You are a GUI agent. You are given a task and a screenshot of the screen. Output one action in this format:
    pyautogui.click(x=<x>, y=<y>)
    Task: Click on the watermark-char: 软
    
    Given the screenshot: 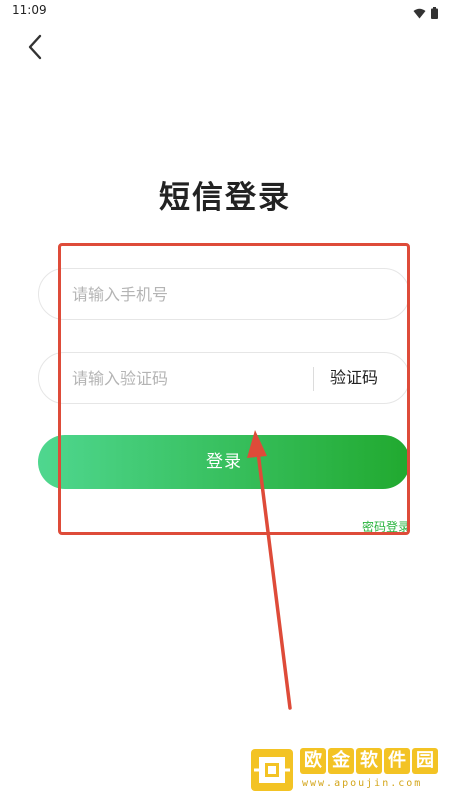 What is the action you would take?
    pyautogui.click(x=369, y=761)
    